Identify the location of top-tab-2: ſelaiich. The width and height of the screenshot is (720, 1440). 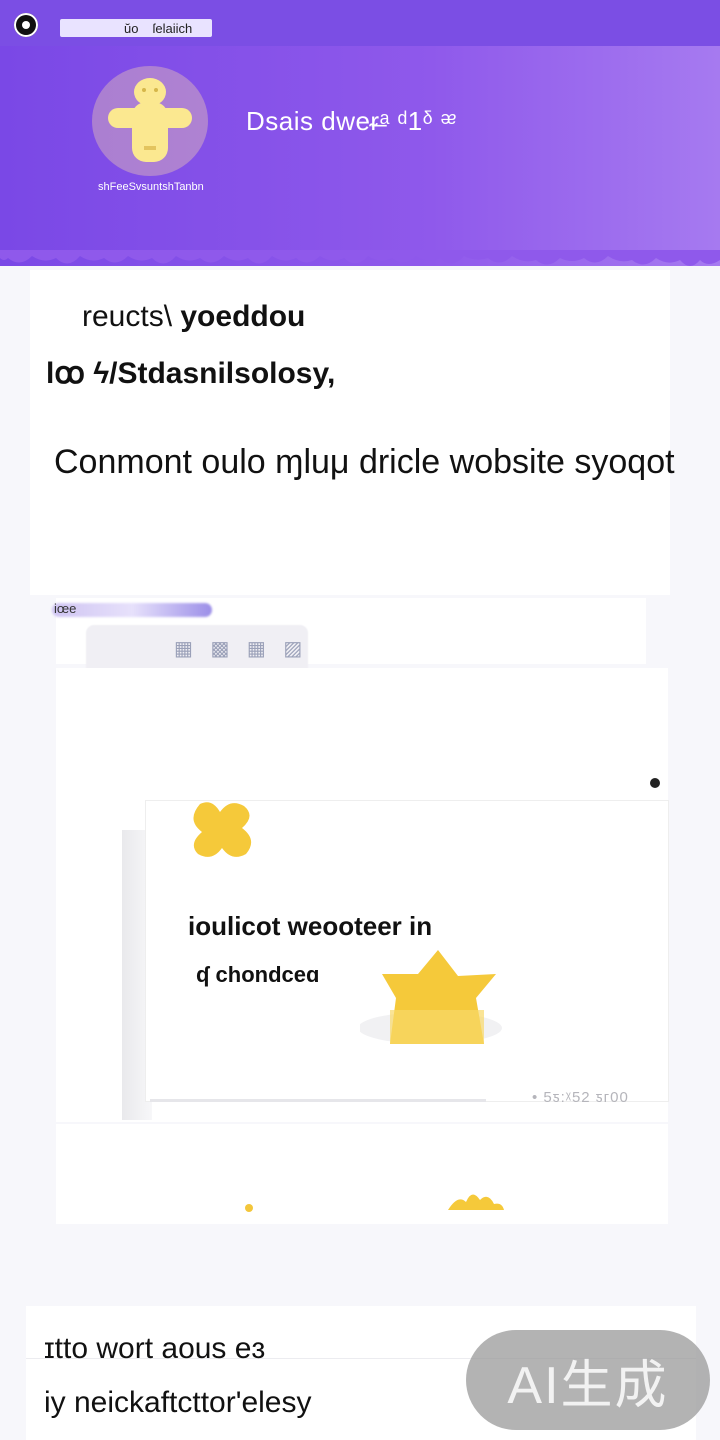
(172, 28).